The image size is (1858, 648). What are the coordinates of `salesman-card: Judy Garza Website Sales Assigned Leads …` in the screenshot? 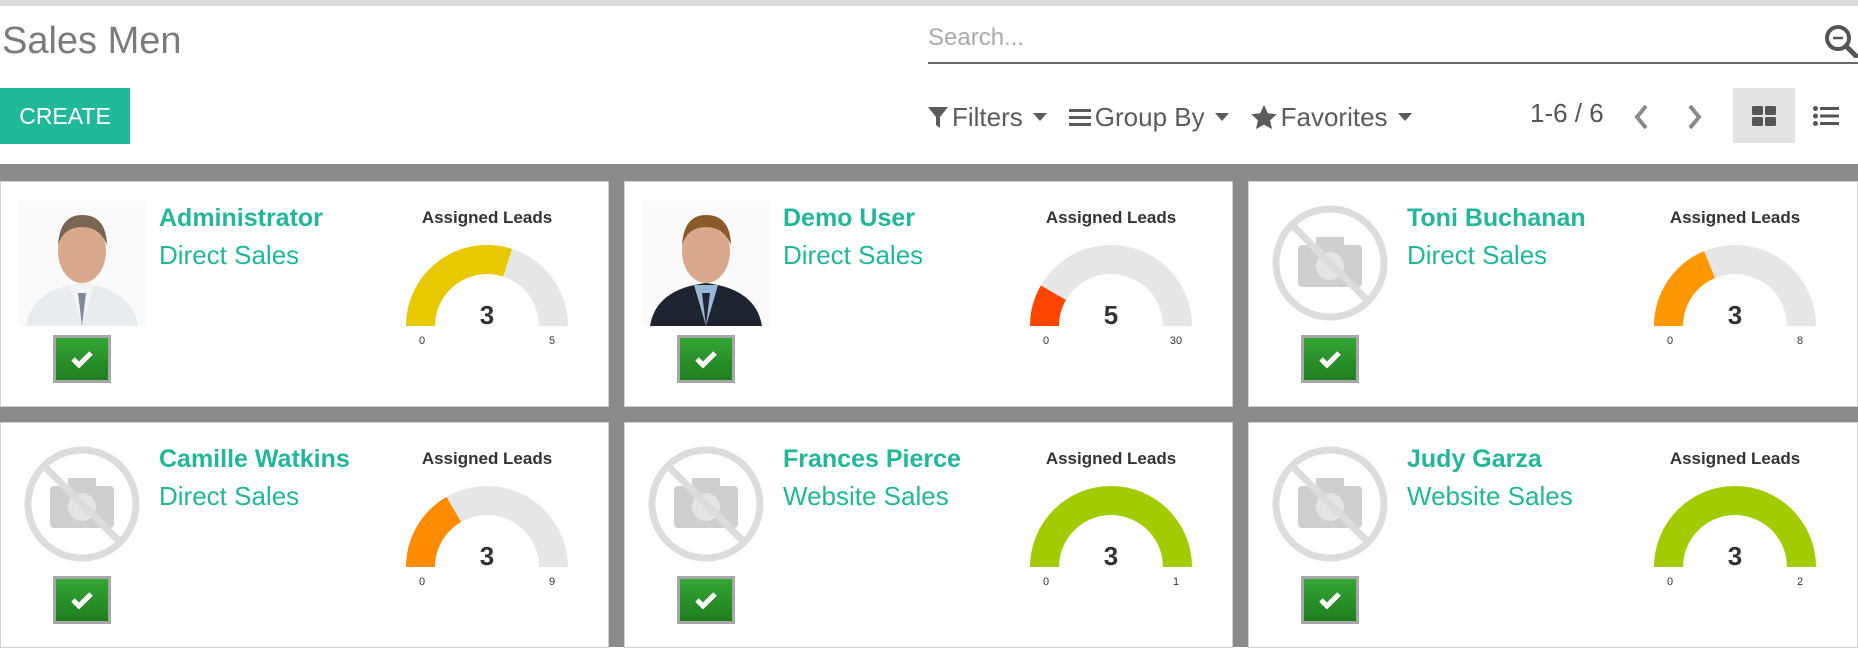 It's located at (1553, 535).